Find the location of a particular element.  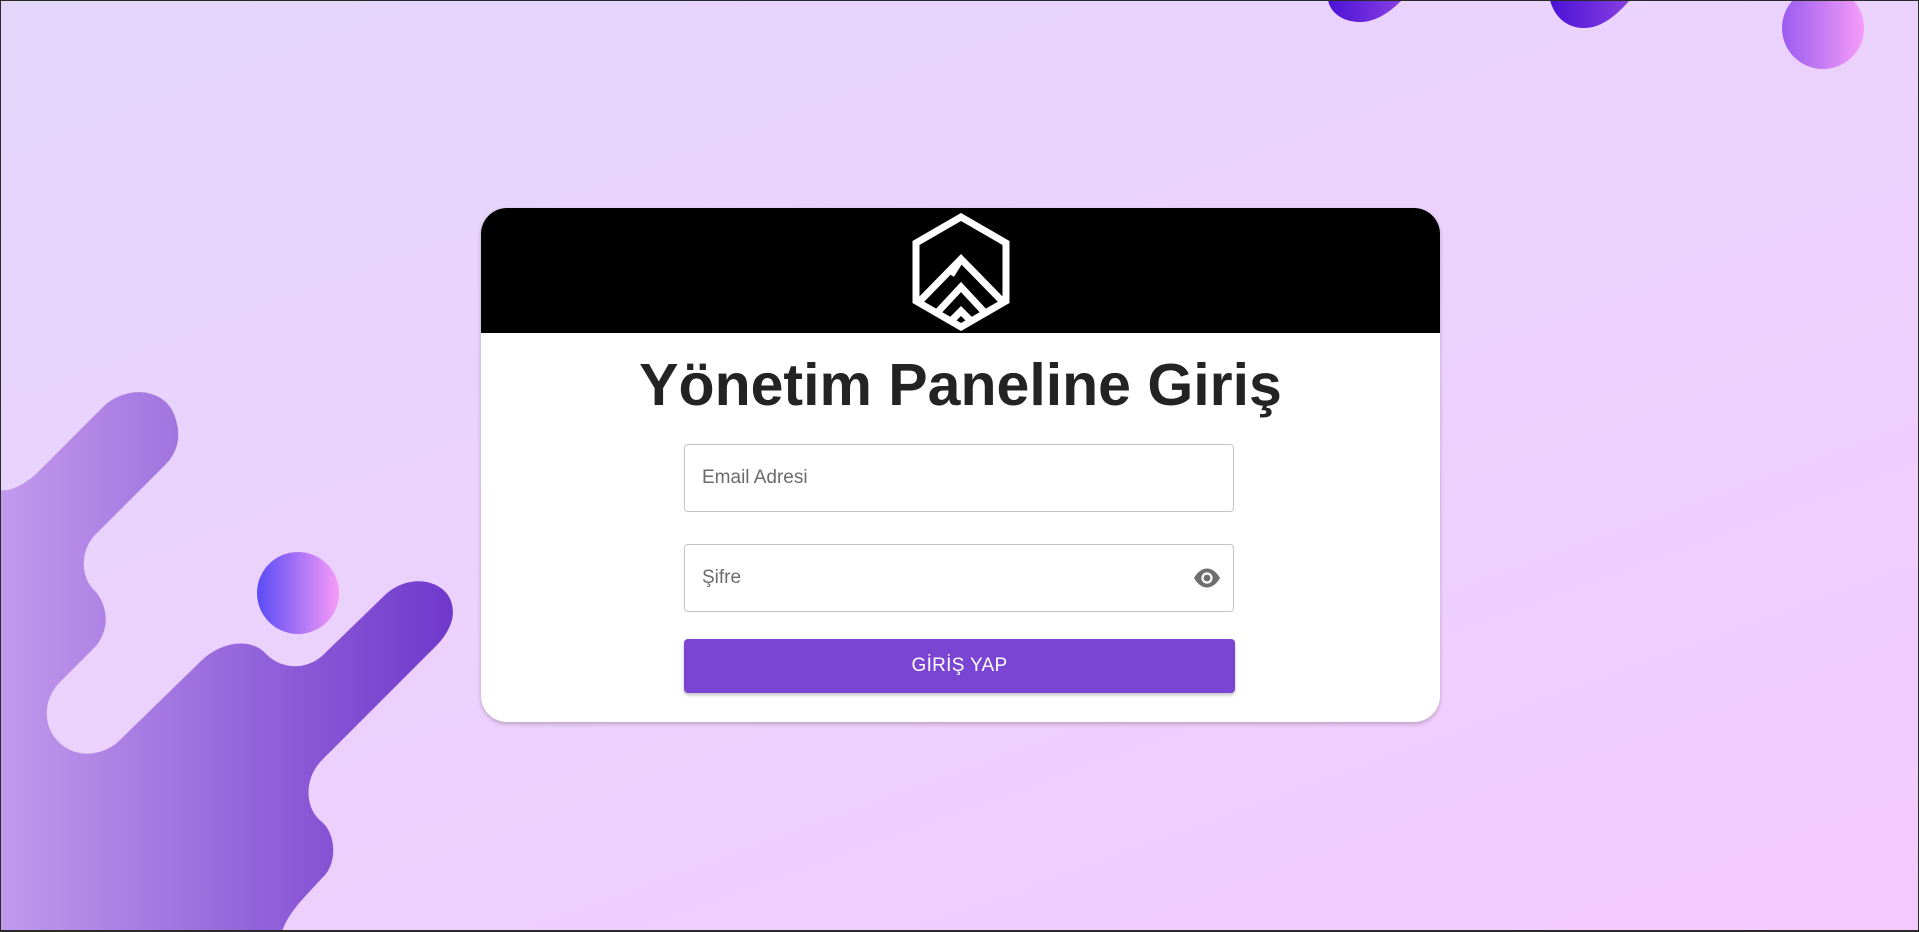

page-title: Yönetim Paneline Giriş is located at coordinates (960, 385).